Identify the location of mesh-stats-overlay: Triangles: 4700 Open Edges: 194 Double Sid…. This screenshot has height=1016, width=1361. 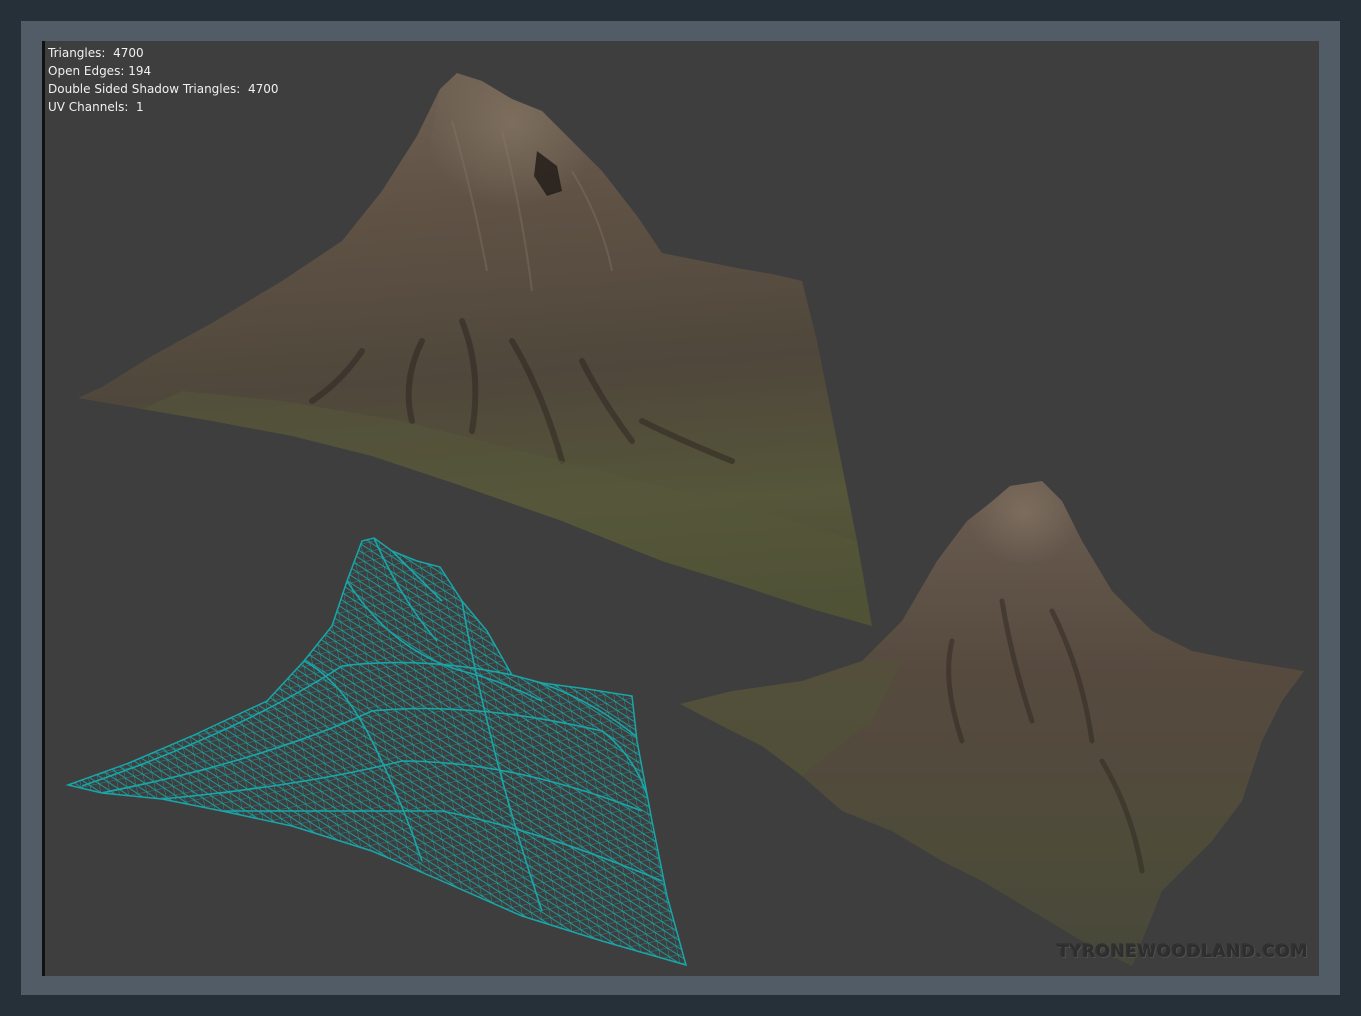
(163, 80).